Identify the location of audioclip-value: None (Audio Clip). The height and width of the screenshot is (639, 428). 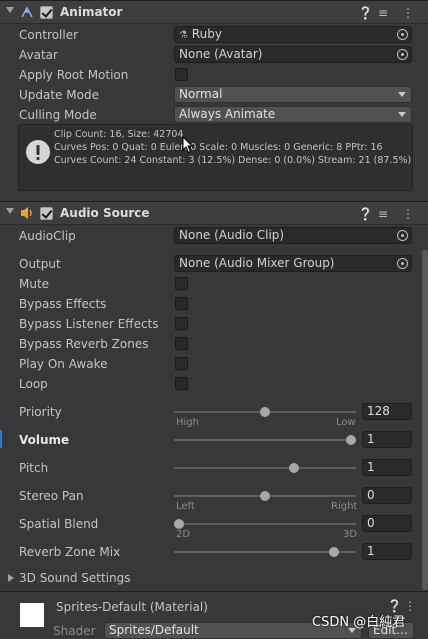
(232, 235).